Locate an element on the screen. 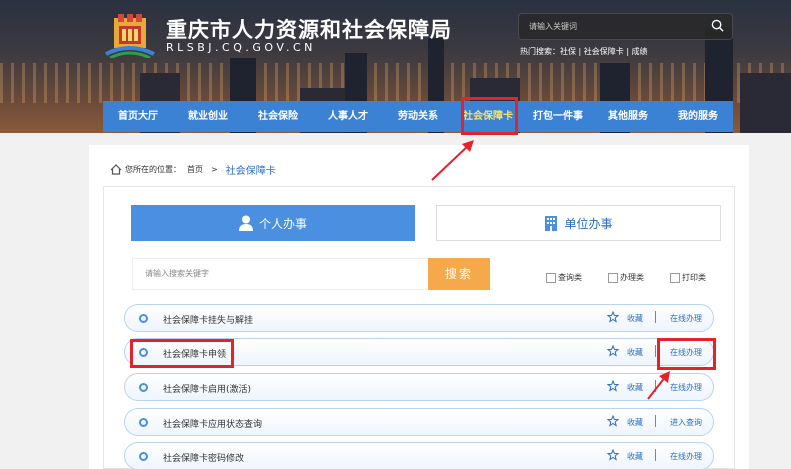 This screenshot has width=791, height=469. building-icon is located at coordinates (551, 223).